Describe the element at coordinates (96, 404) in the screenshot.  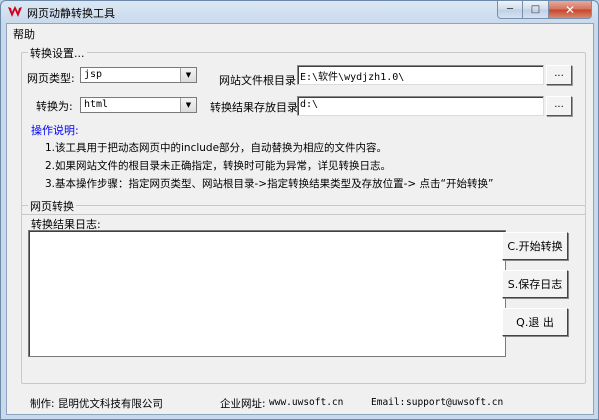
I see `maker-text: 制作: 昆明优文科技有限公司` at that location.